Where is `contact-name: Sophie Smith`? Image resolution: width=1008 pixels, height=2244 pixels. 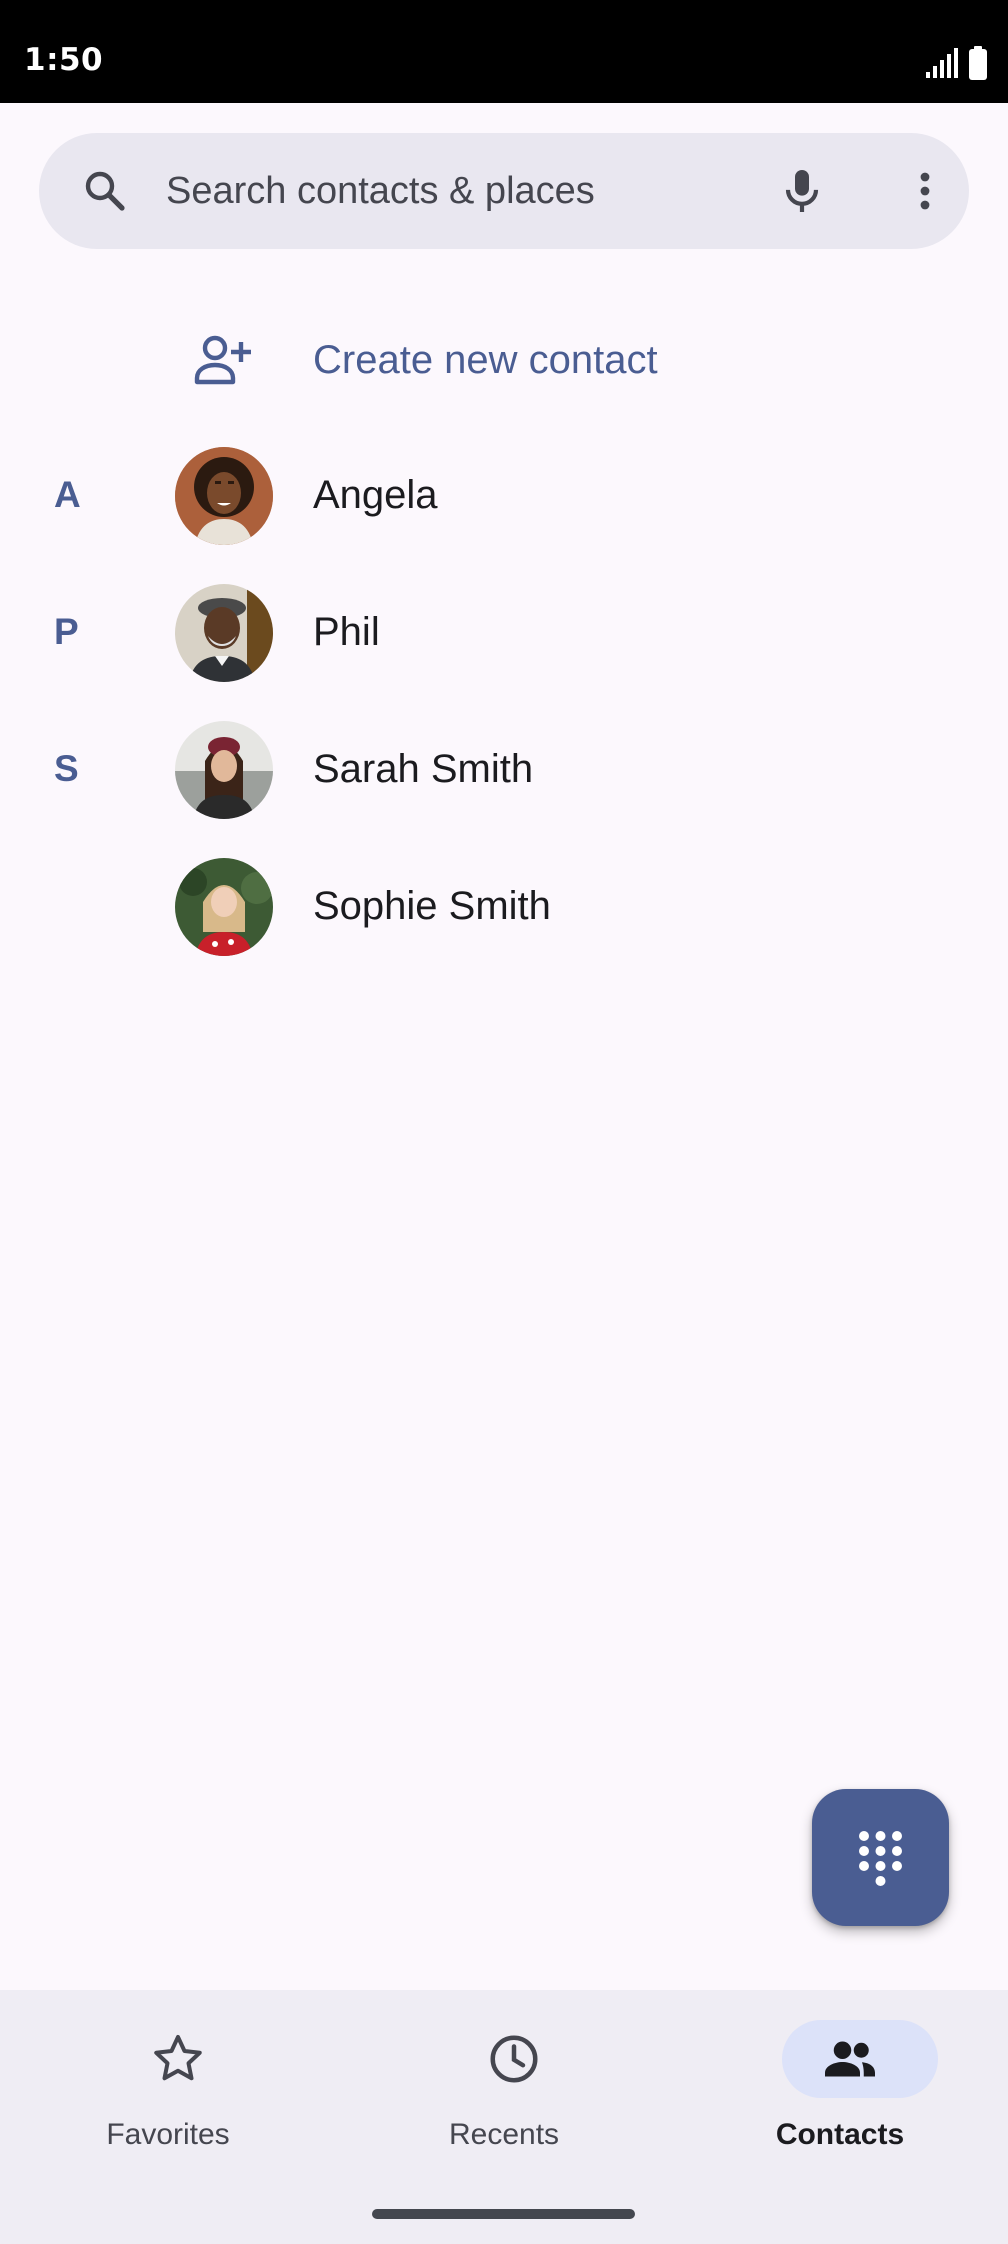
contact-name: Sophie Smith is located at coordinates (432, 906).